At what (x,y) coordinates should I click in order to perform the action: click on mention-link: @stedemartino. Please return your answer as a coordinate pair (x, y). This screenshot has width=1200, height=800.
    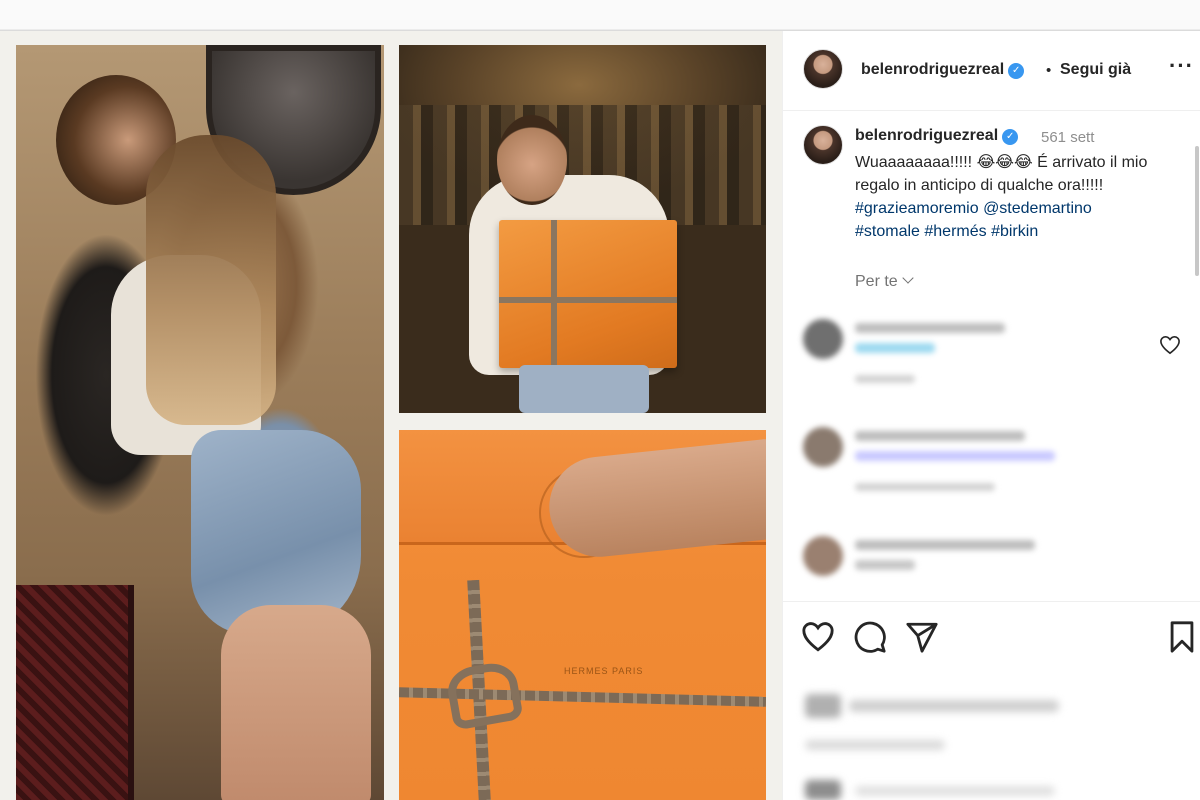
    Looking at the image, I should click on (1037, 208).